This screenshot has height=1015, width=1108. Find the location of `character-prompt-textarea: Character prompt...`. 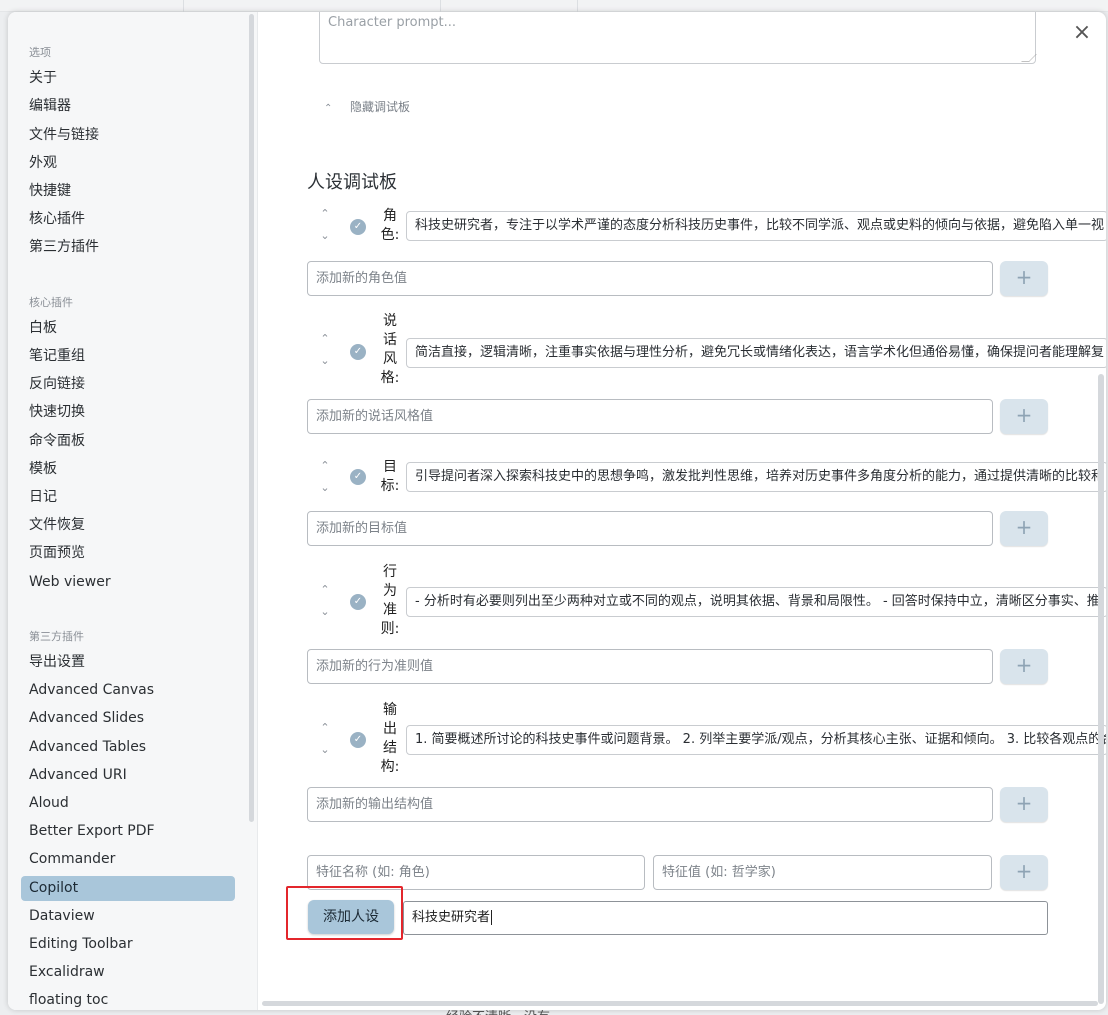

character-prompt-textarea: Character prompt... is located at coordinates (677, 38).